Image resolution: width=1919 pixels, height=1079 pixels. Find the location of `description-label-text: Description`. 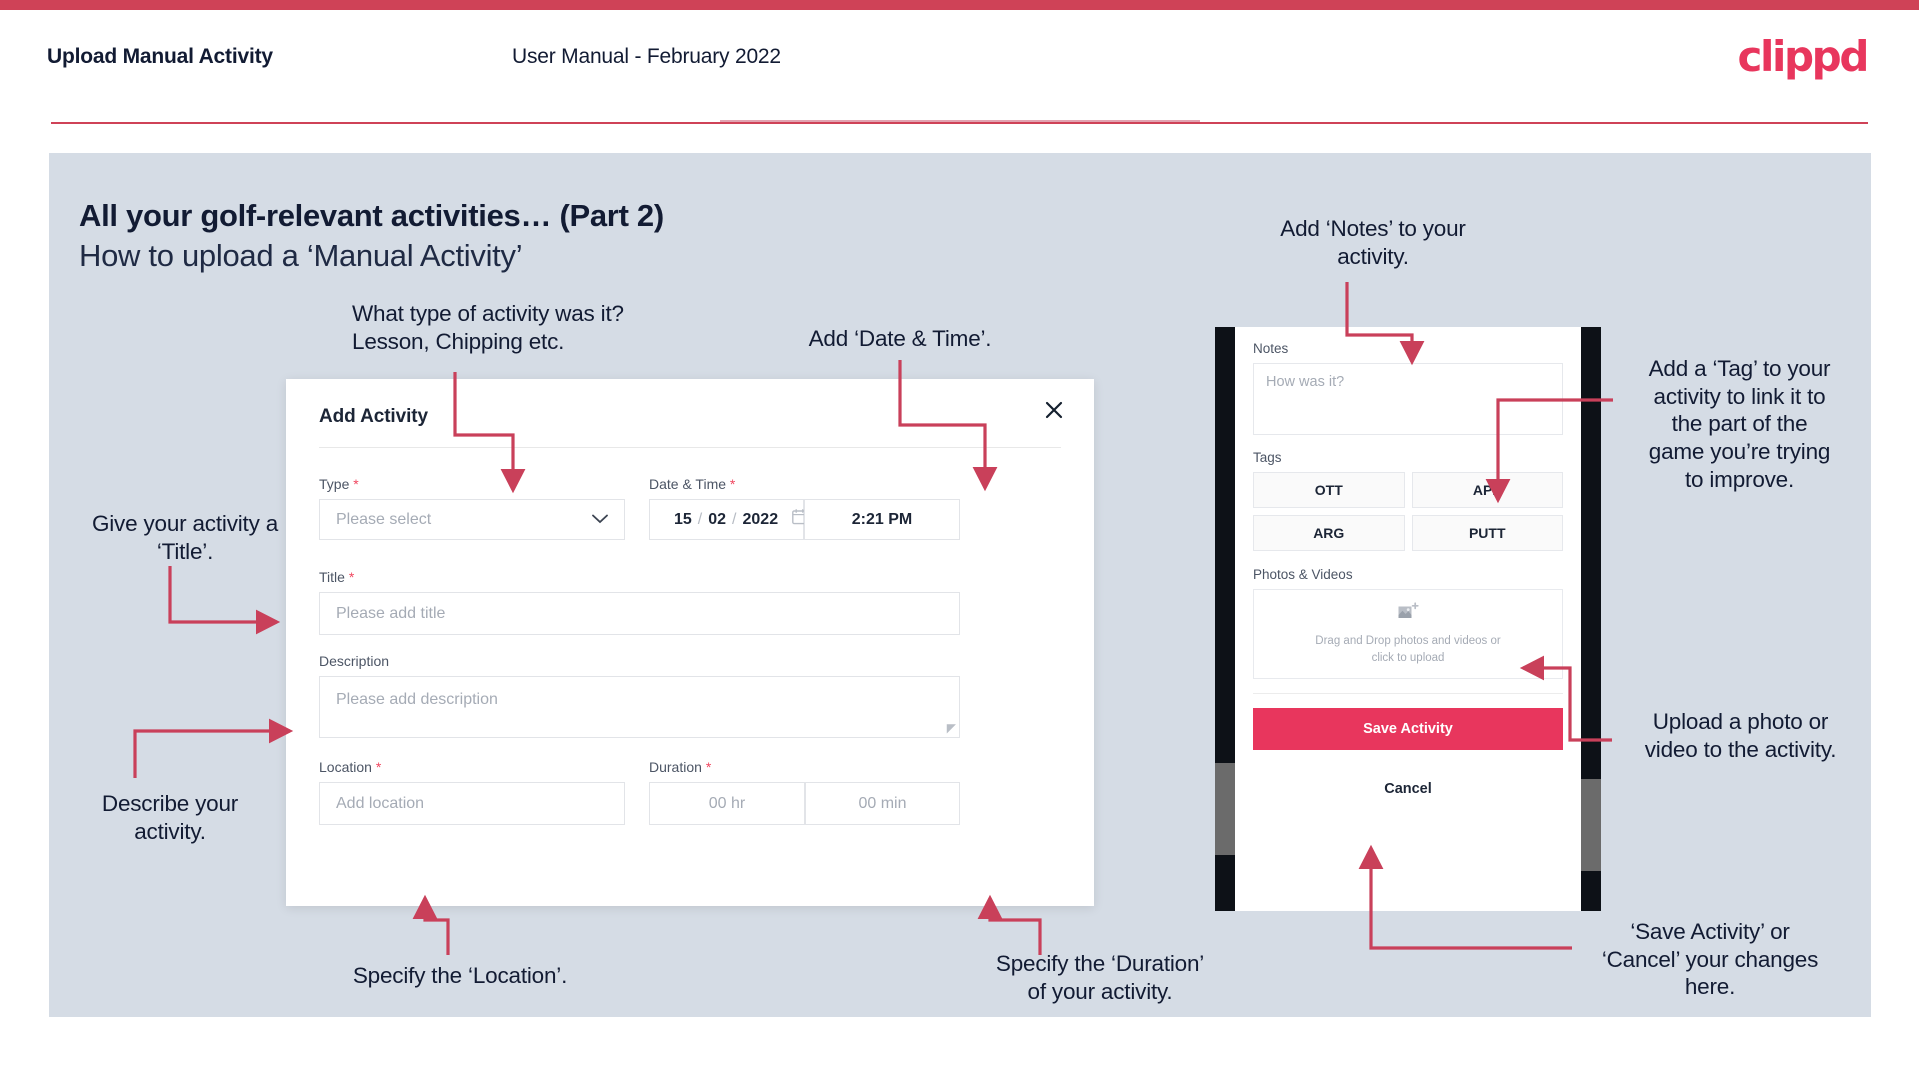

description-label-text: Description is located at coordinates (354, 661).